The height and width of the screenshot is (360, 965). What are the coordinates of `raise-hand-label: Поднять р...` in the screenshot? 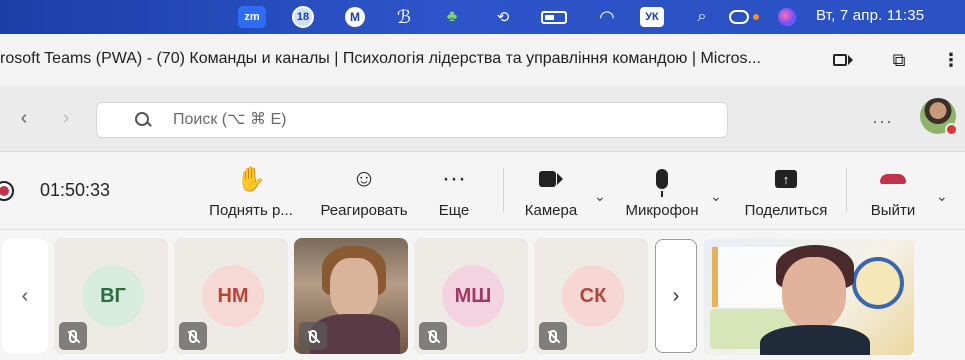 It's located at (251, 210).